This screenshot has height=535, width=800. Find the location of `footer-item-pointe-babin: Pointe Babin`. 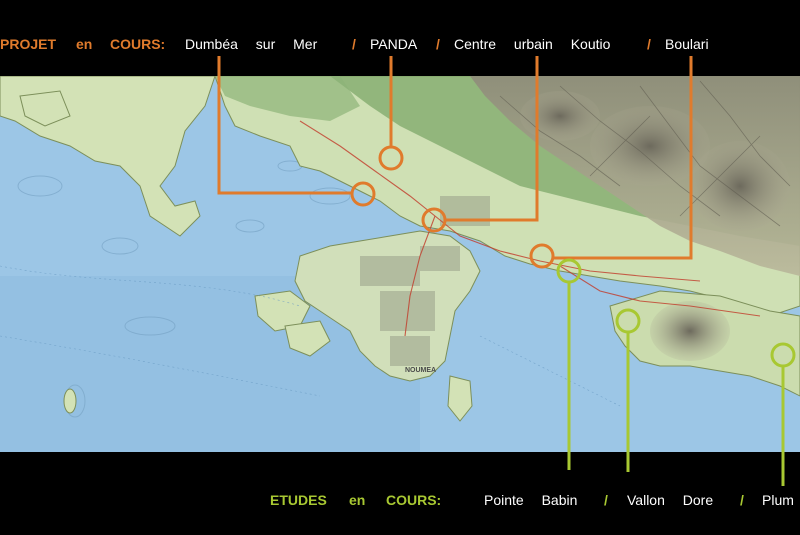

footer-item-pointe-babin: Pointe Babin is located at coordinates (531, 500).